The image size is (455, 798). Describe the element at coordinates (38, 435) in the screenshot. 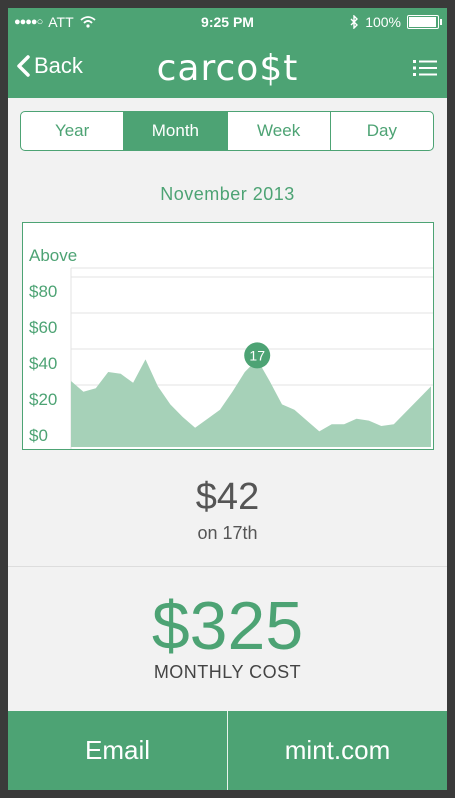

I see `y-tick-label: $0` at that location.